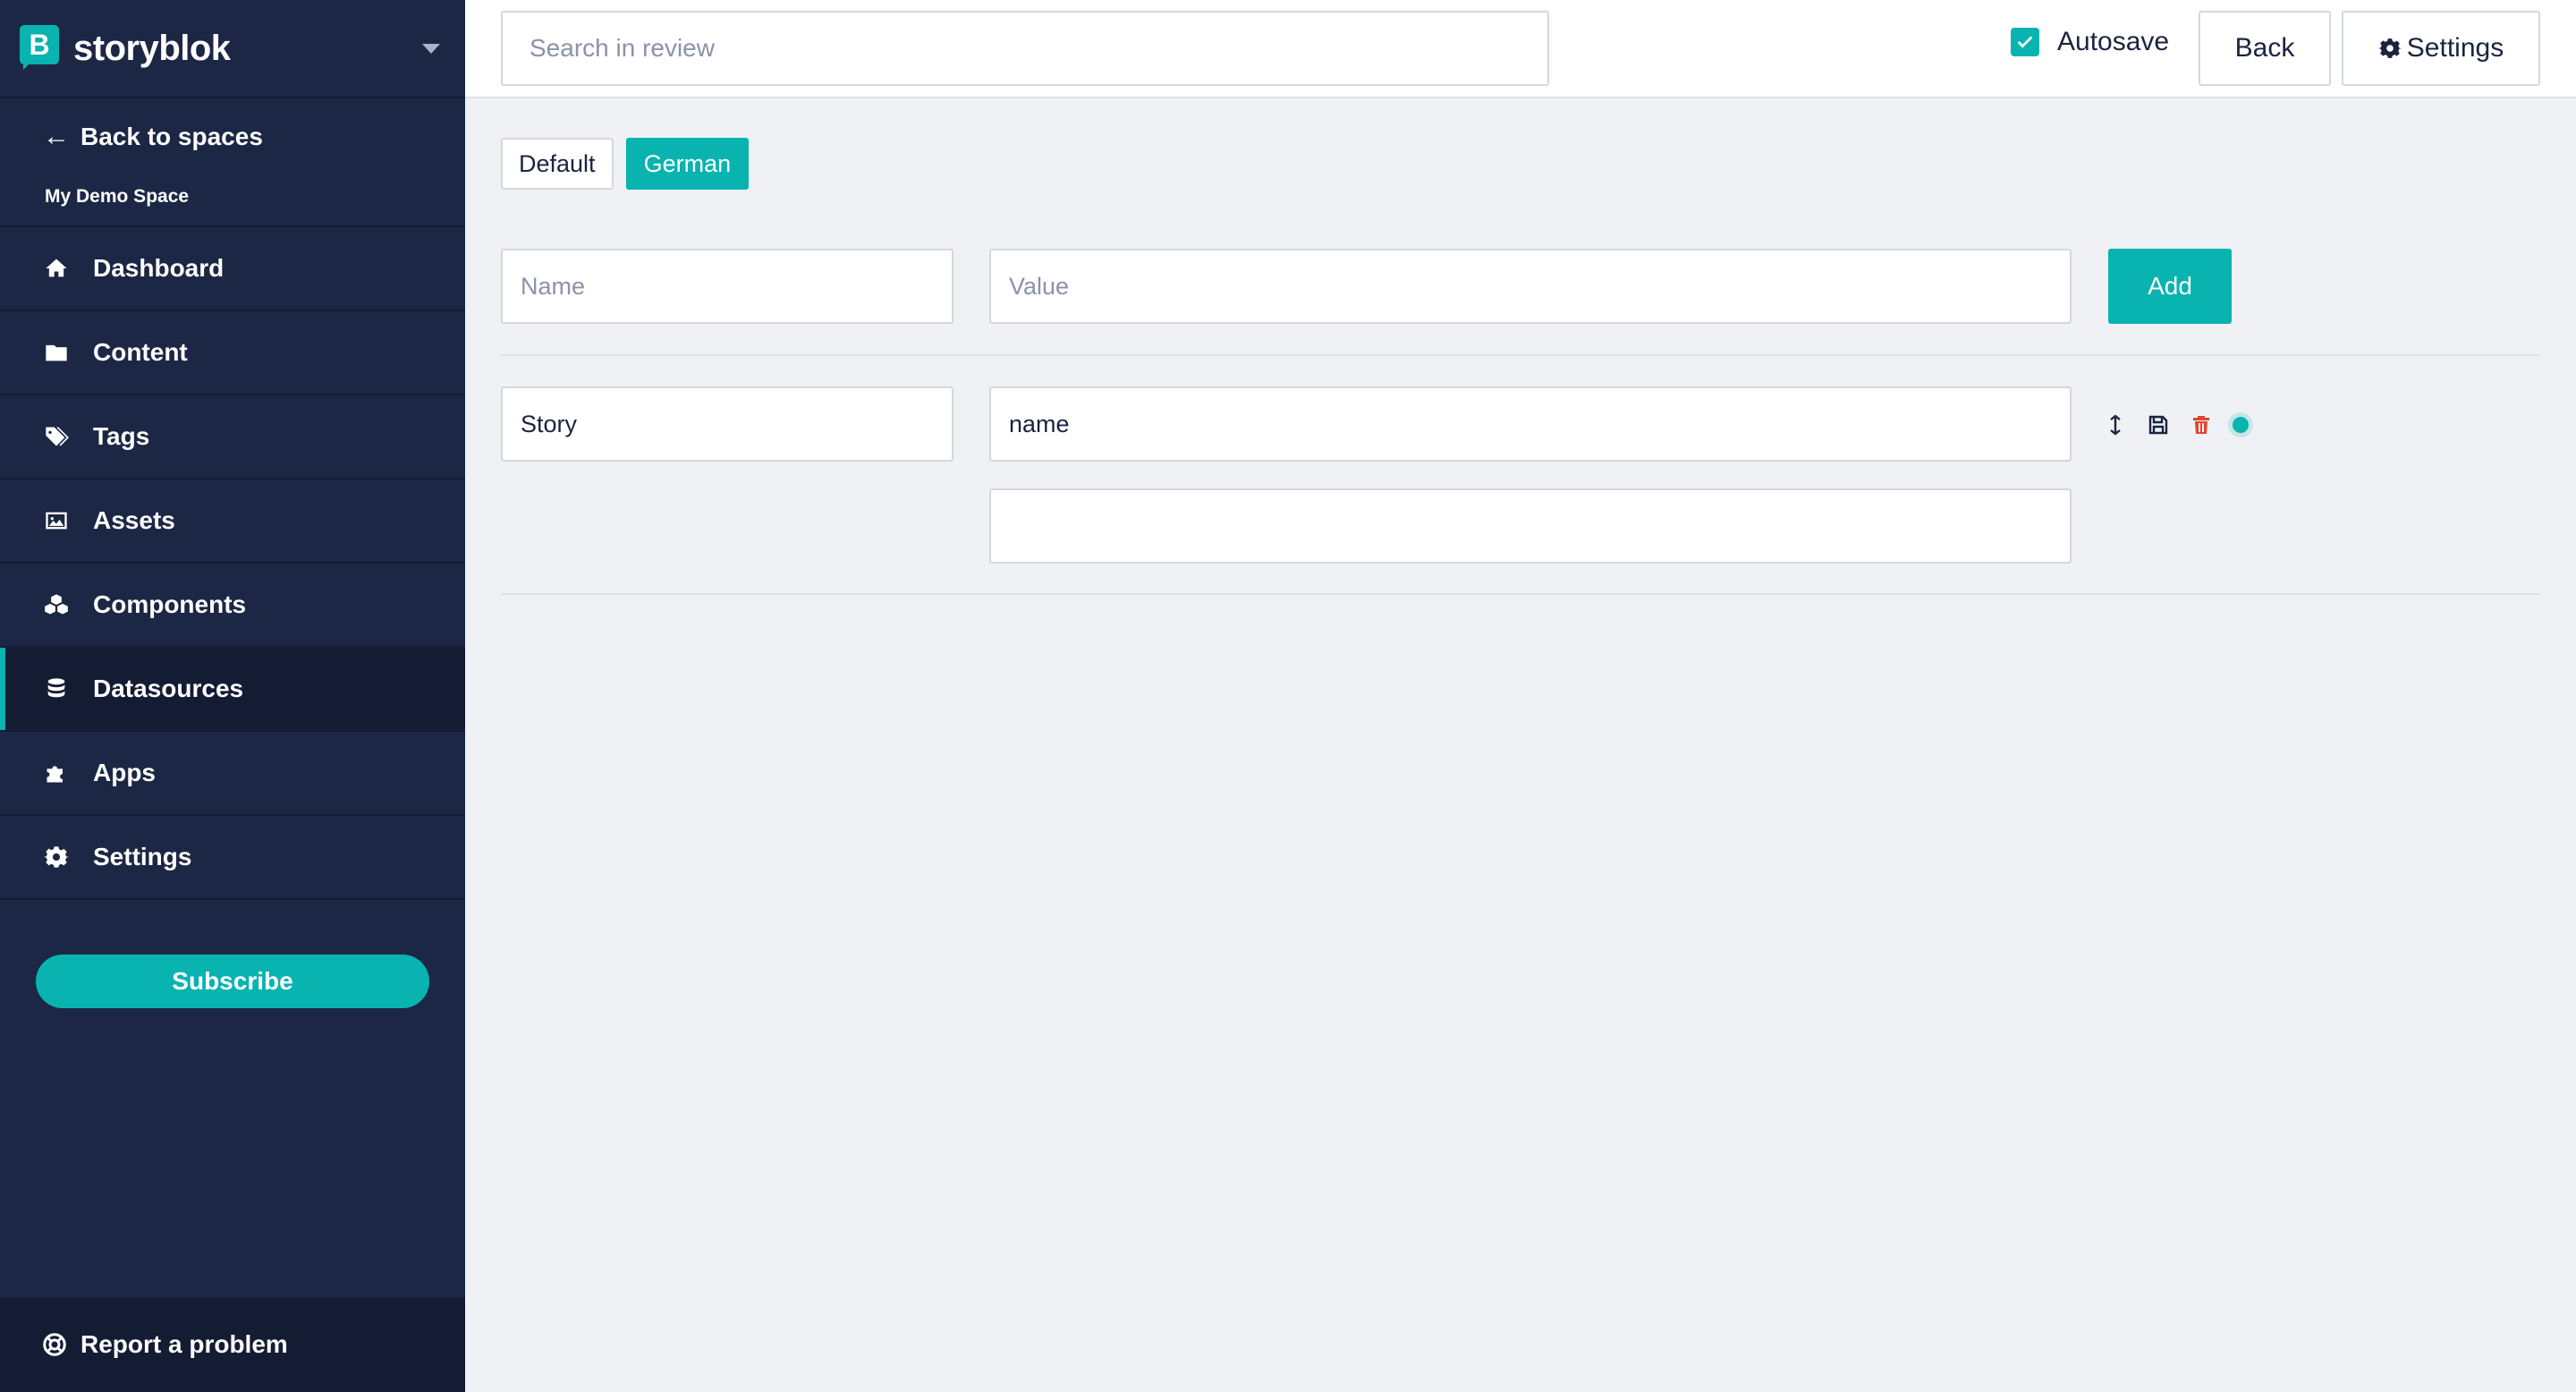 This screenshot has height=1392, width=2576. What do you see at coordinates (727, 424) in the screenshot?
I see `entry-name-input` at bounding box center [727, 424].